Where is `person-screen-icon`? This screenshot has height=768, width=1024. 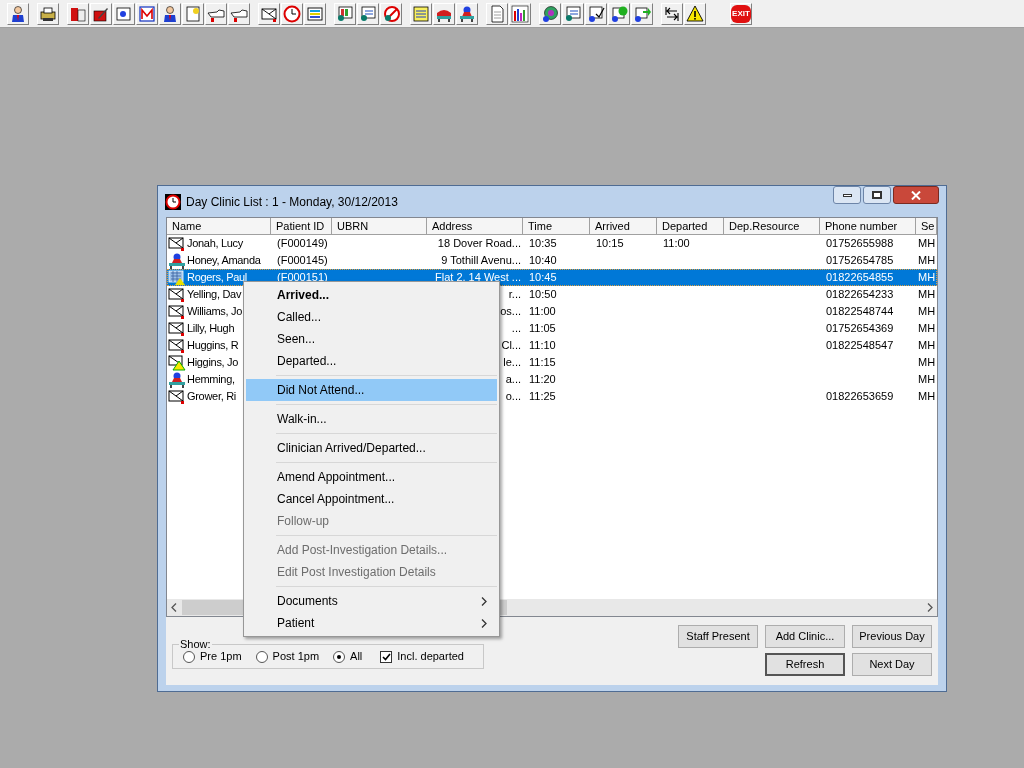 person-screen-icon is located at coordinates (345, 13).